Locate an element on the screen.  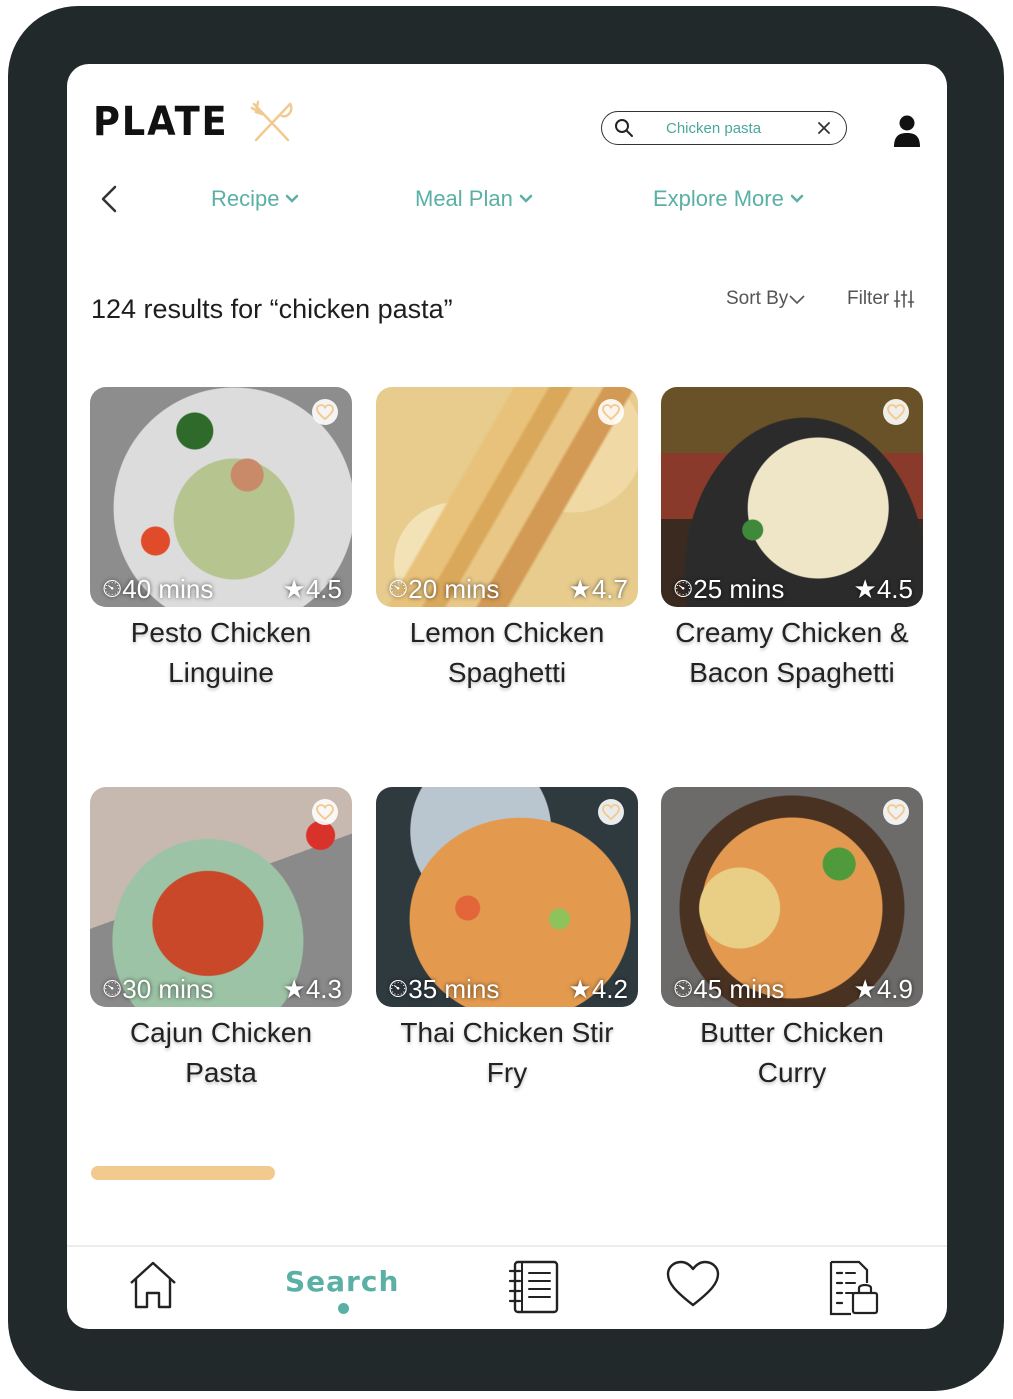
search-bar: Chicken pasta is located at coordinates (724, 128).